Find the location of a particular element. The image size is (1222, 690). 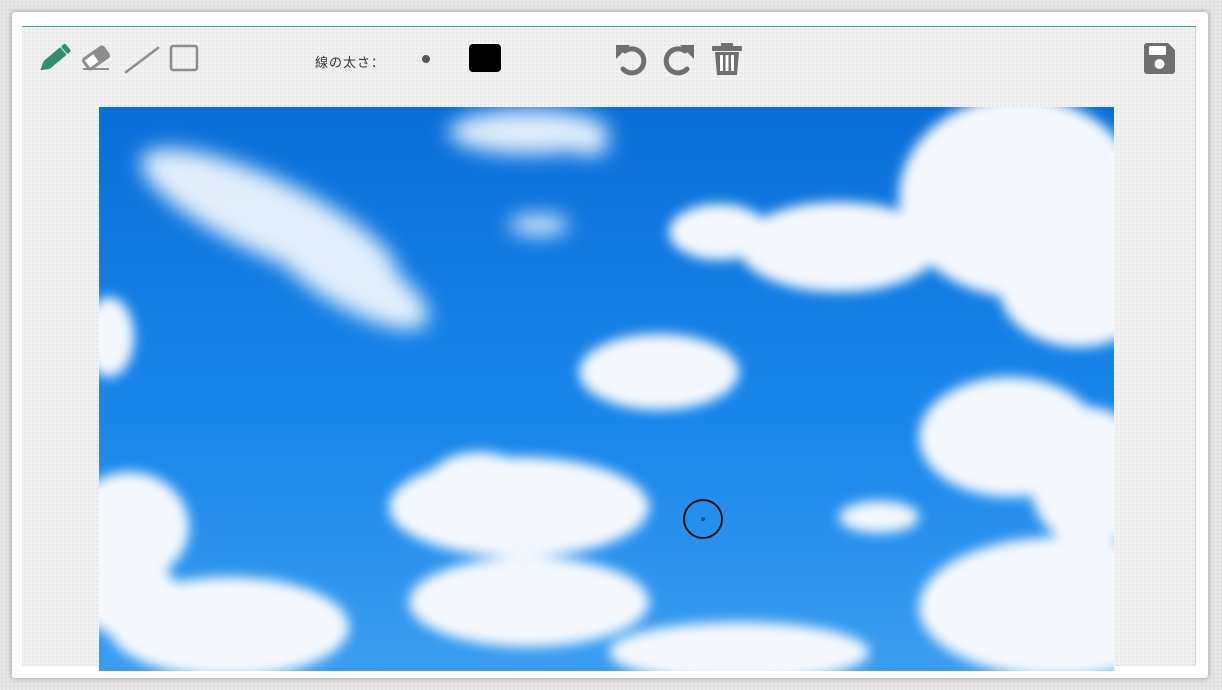

undo-icon is located at coordinates (633, 59).